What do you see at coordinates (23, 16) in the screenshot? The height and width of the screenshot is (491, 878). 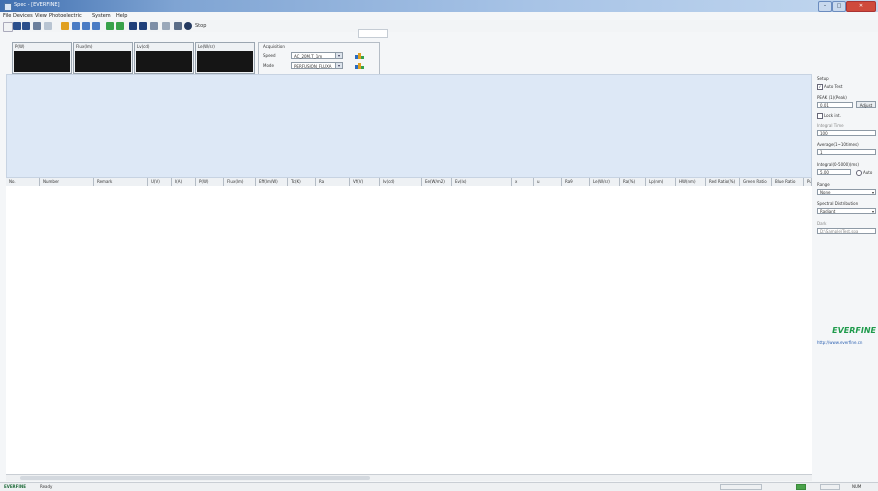 I see `menu-devices: Devices` at bounding box center [23, 16].